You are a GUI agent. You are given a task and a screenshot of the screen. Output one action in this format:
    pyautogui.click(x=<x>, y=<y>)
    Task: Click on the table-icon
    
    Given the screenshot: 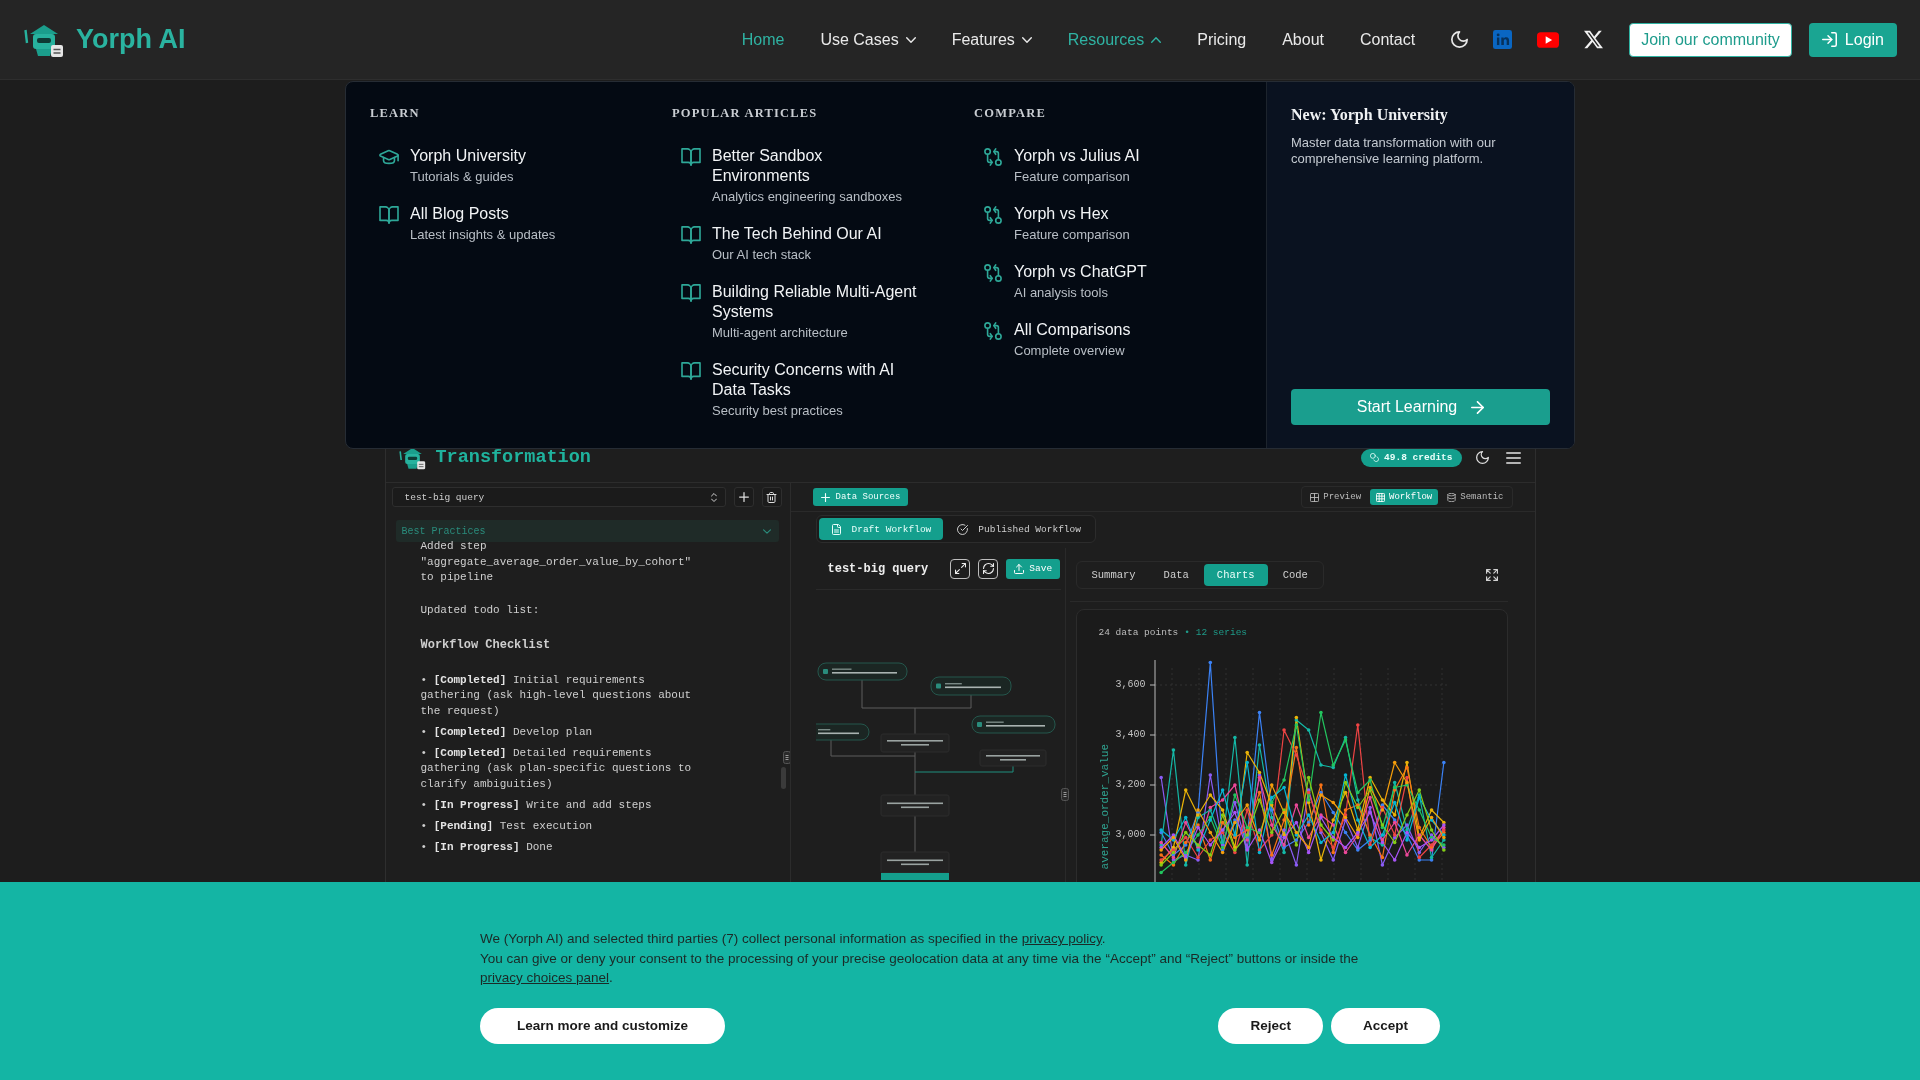 What is the action you would take?
    pyautogui.click(x=1381, y=497)
    